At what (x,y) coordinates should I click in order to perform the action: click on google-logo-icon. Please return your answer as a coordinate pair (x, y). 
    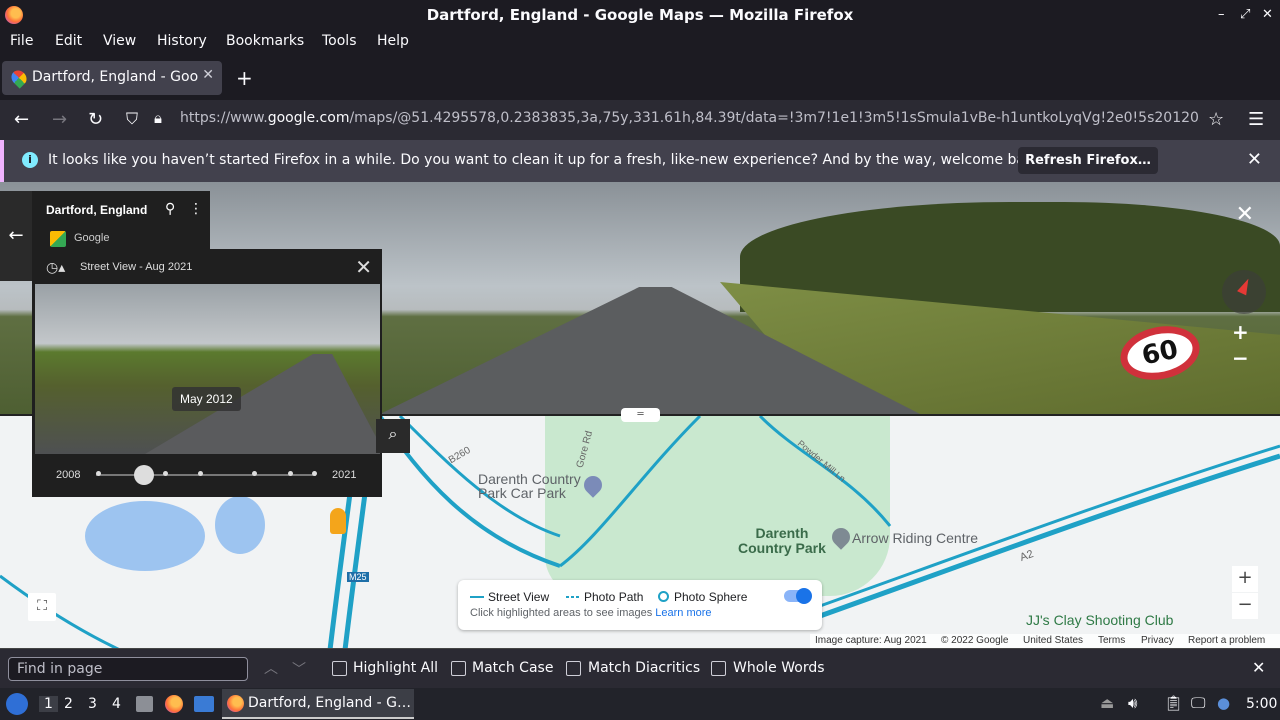
    Looking at the image, I should click on (58, 239).